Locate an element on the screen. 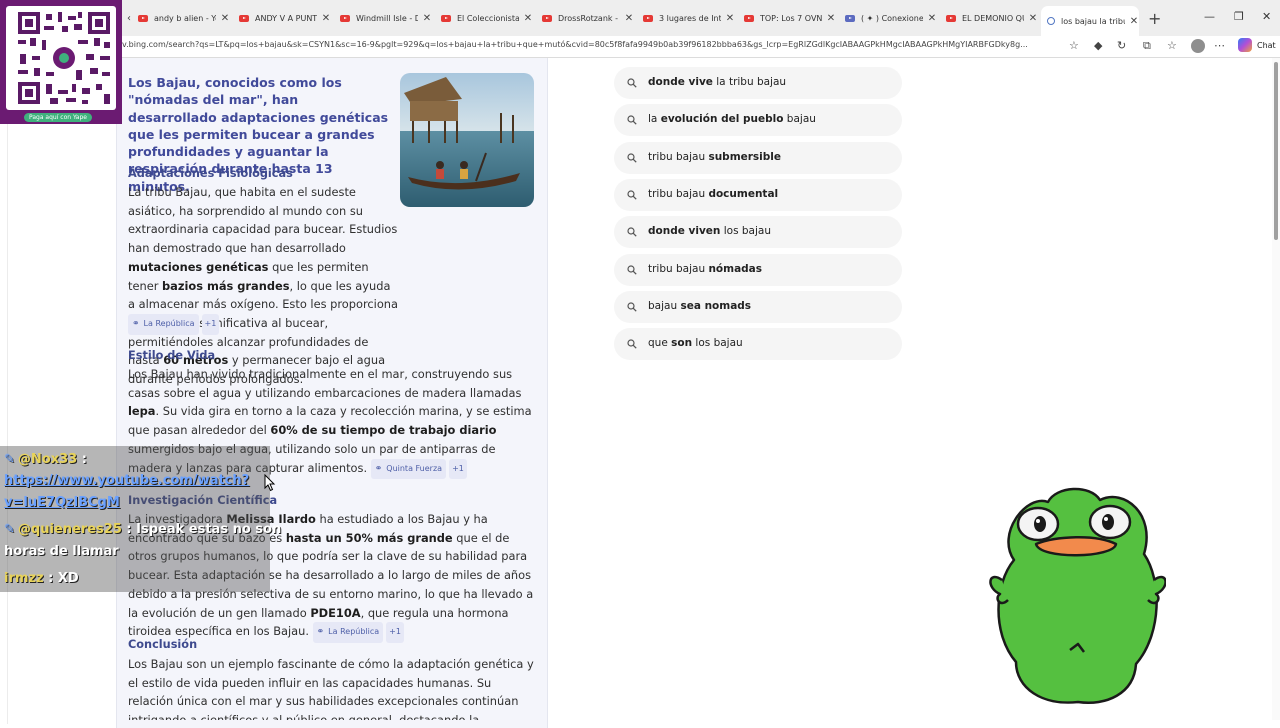 This screenshot has height=728, width=1280. tab-label: TOP: Los 7 OVNIS is located at coordinates (791, 18).